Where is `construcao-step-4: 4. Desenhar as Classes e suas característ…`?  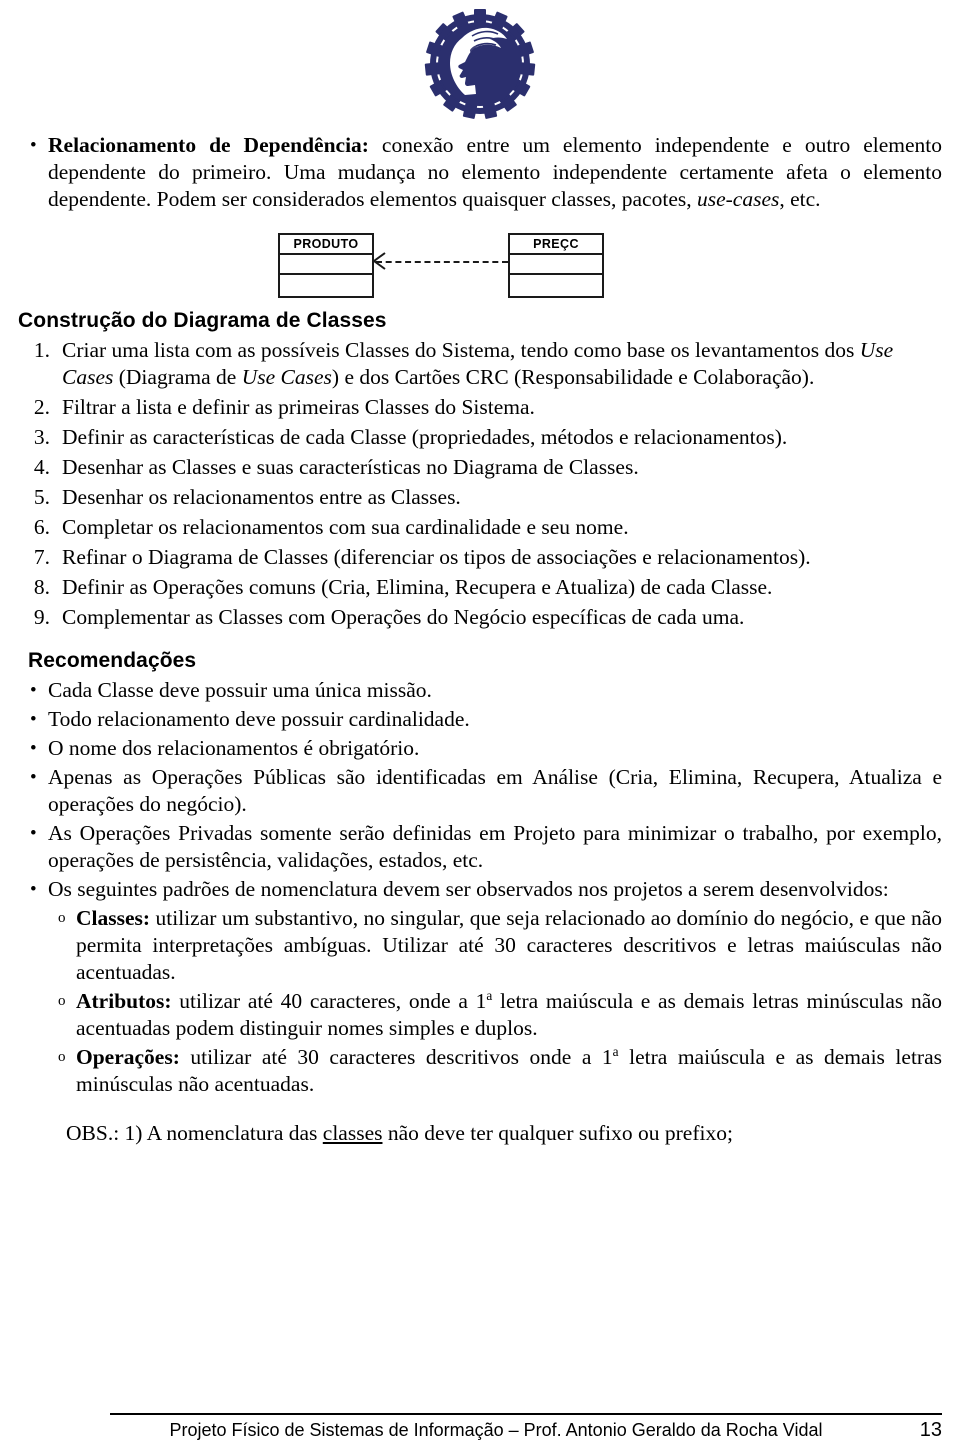 construcao-step-4: 4. Desenhar as Classes e suas característ… is located at coordinates (480, 467).